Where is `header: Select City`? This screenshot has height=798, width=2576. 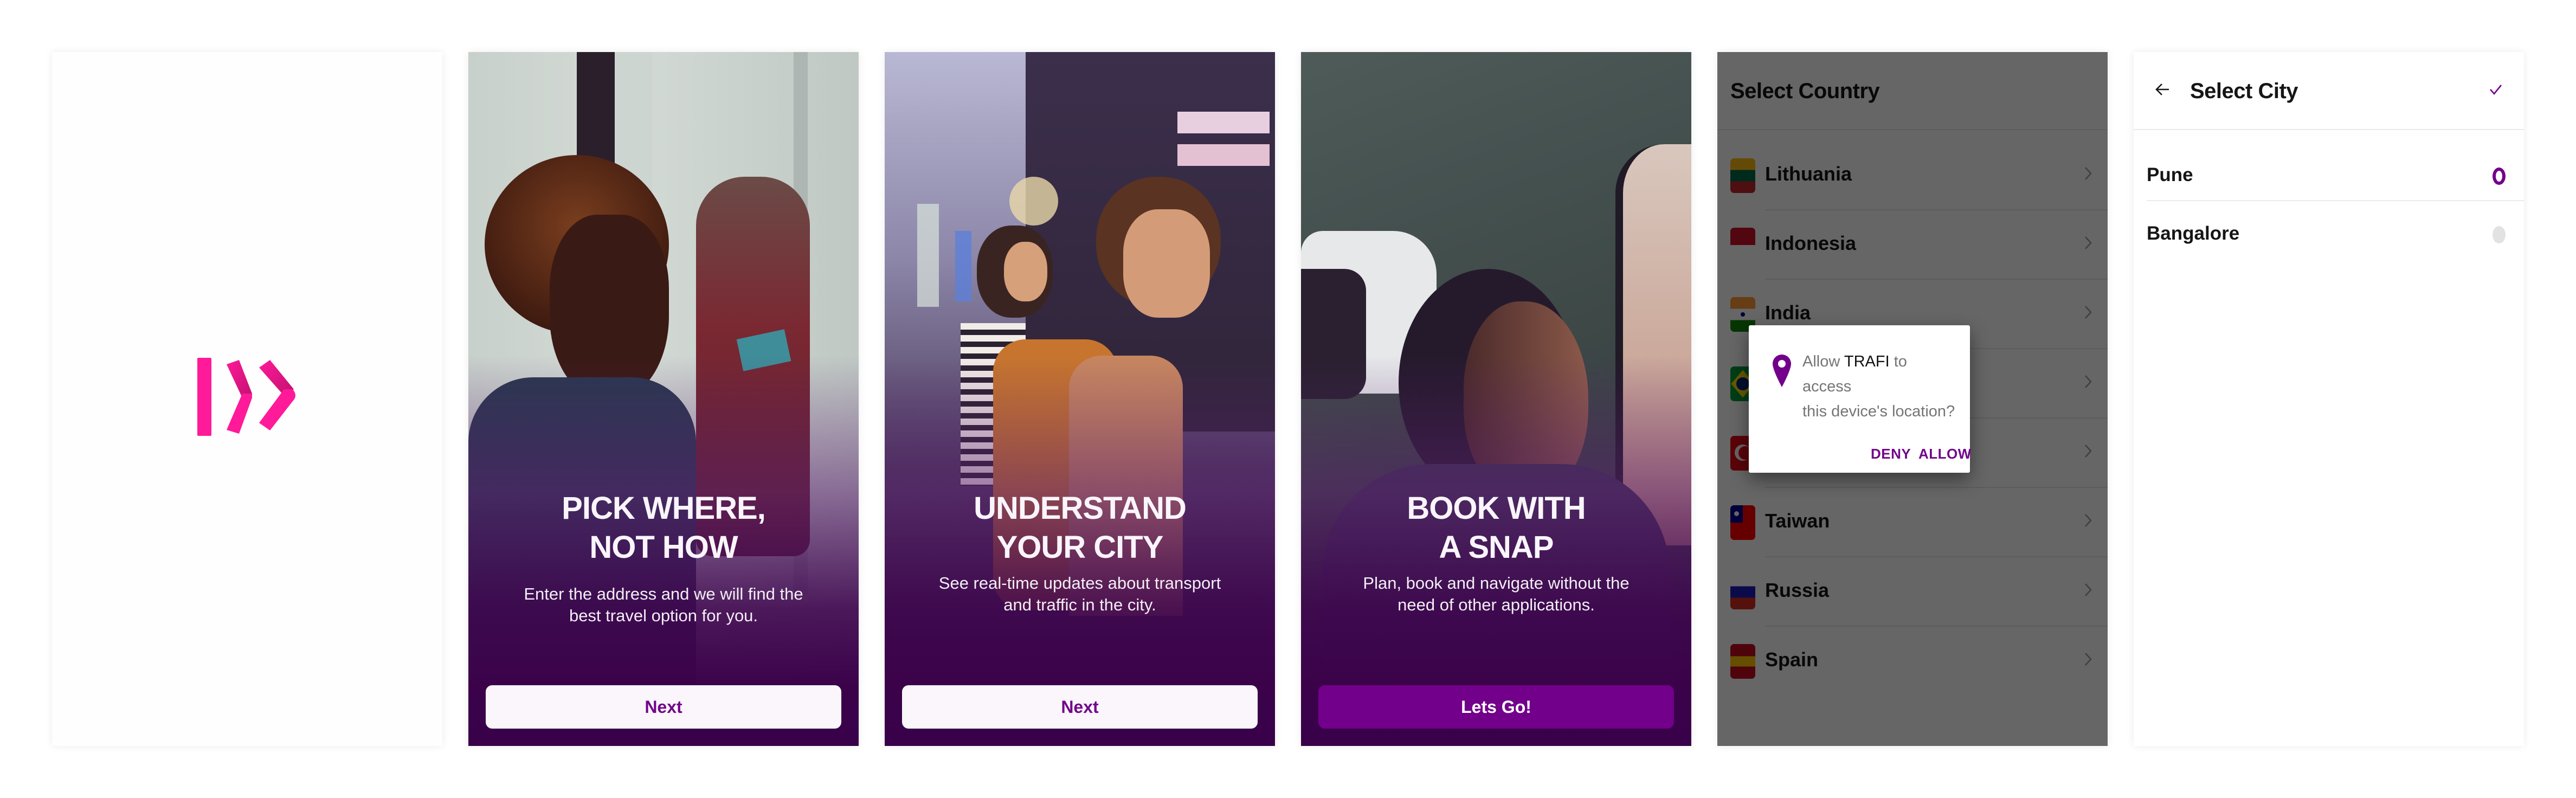 header: Select City is located at coordinates (2329, 91).